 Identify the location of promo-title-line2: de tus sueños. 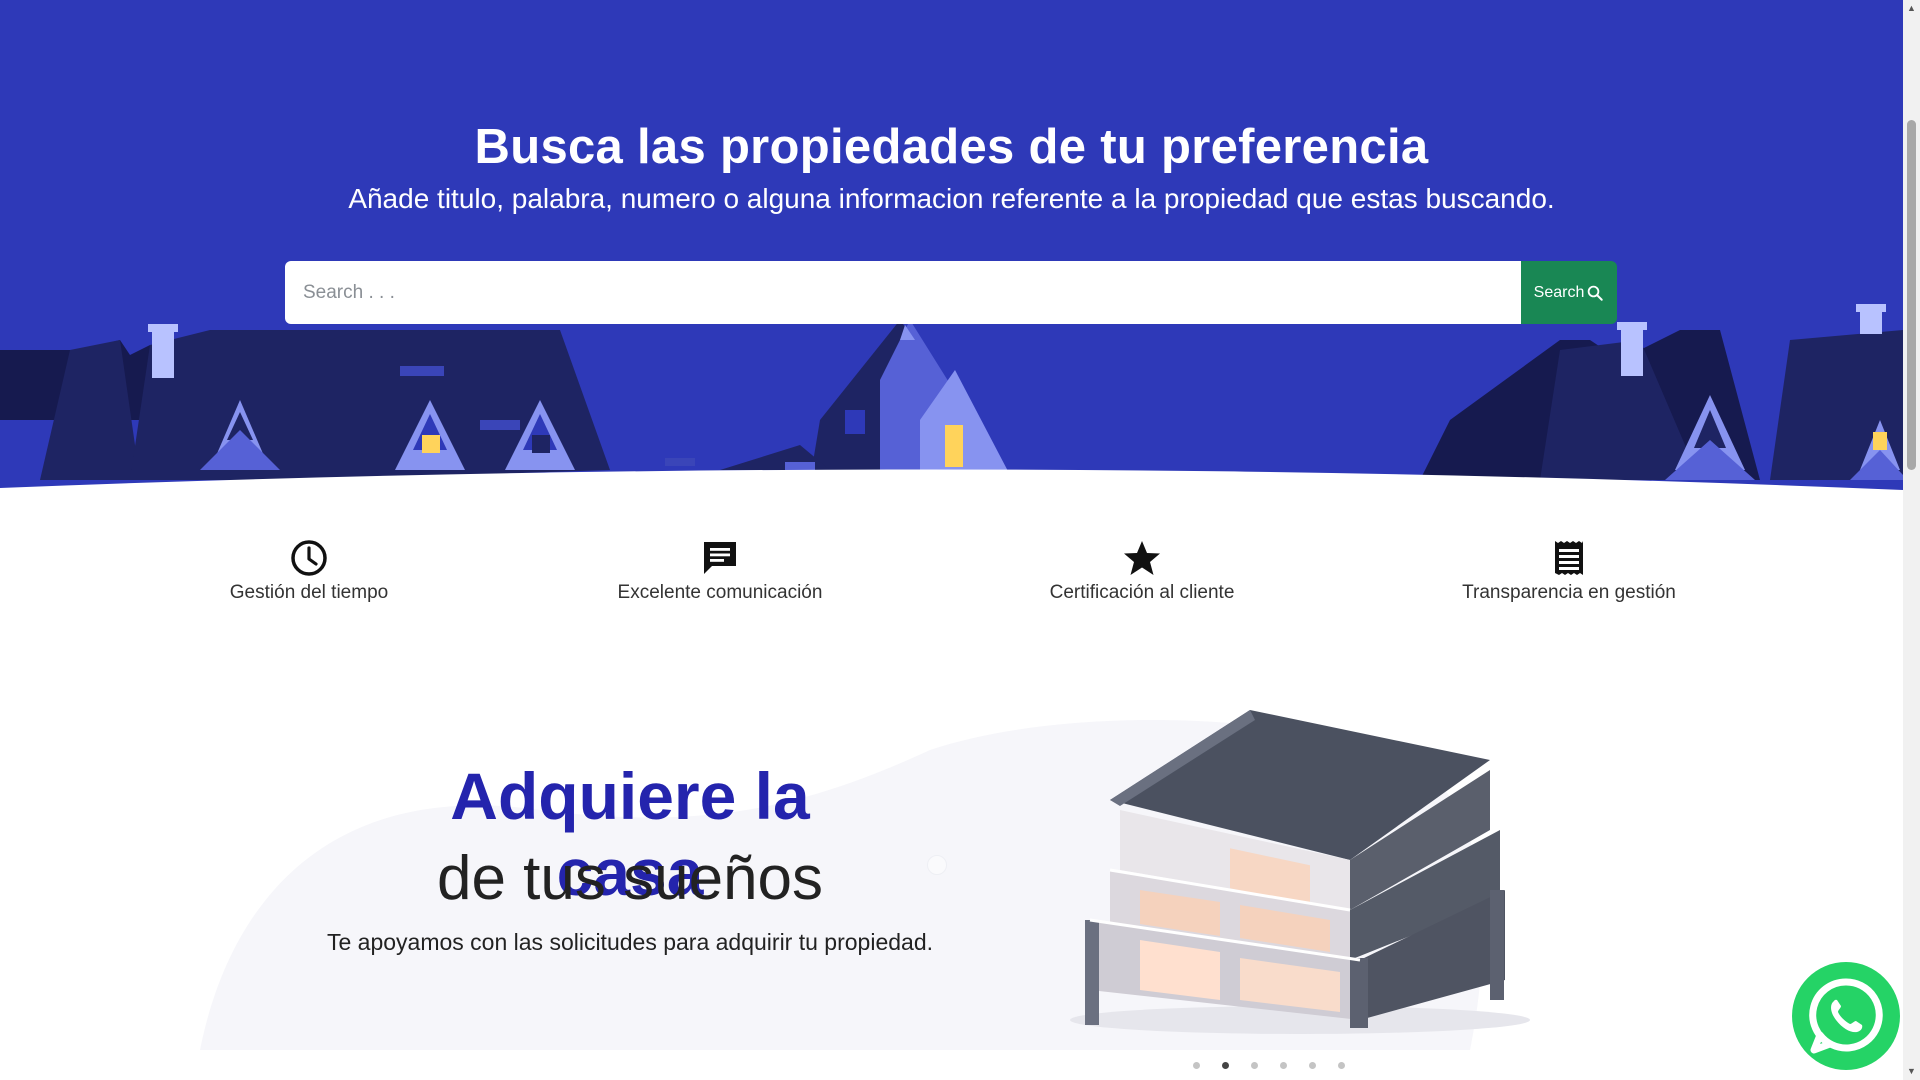
(630, 878).